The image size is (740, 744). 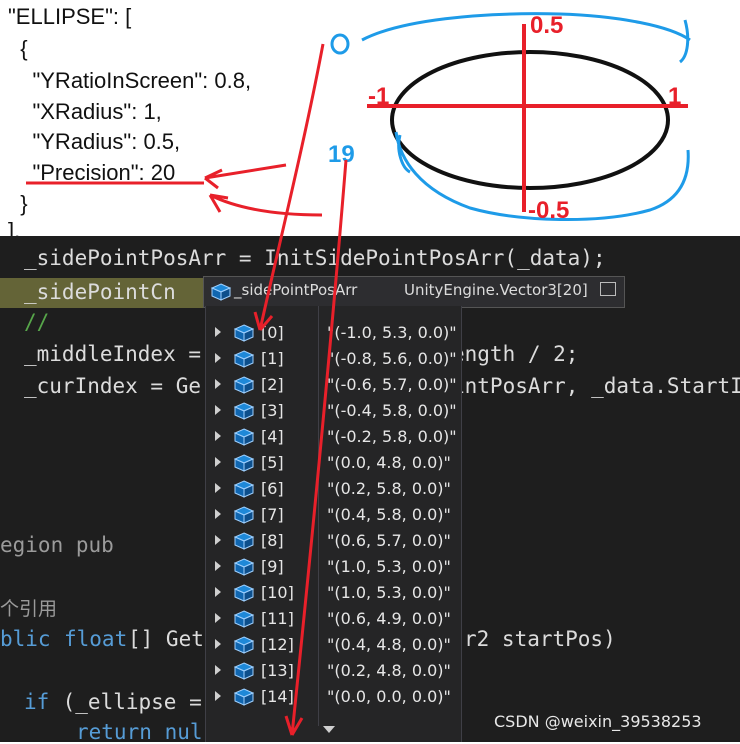 What do you see at coordinates (289, 187) in the screenshot?
I see `arrow-to-first-item` at bounding box center [289, 187].